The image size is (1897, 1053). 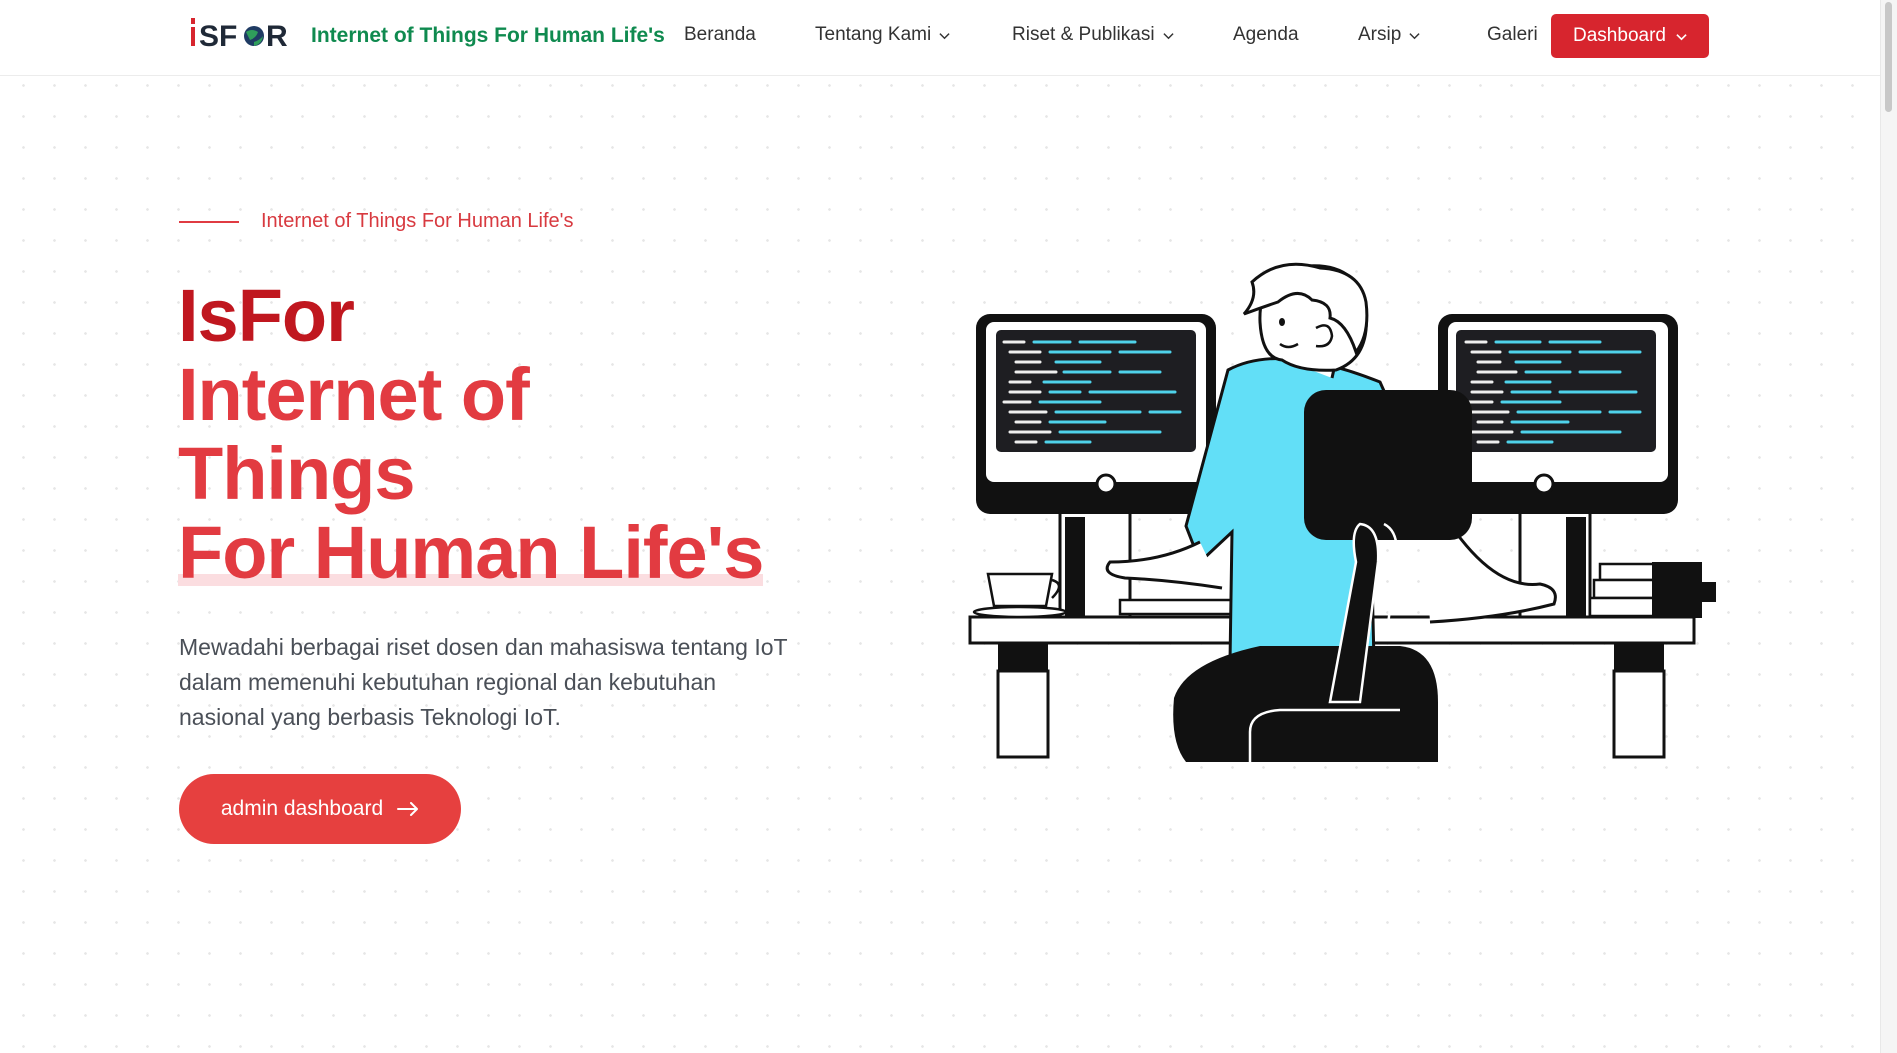 I want to click on admin-dashboard-button: admin dashboard, so click(x=320, y=809).